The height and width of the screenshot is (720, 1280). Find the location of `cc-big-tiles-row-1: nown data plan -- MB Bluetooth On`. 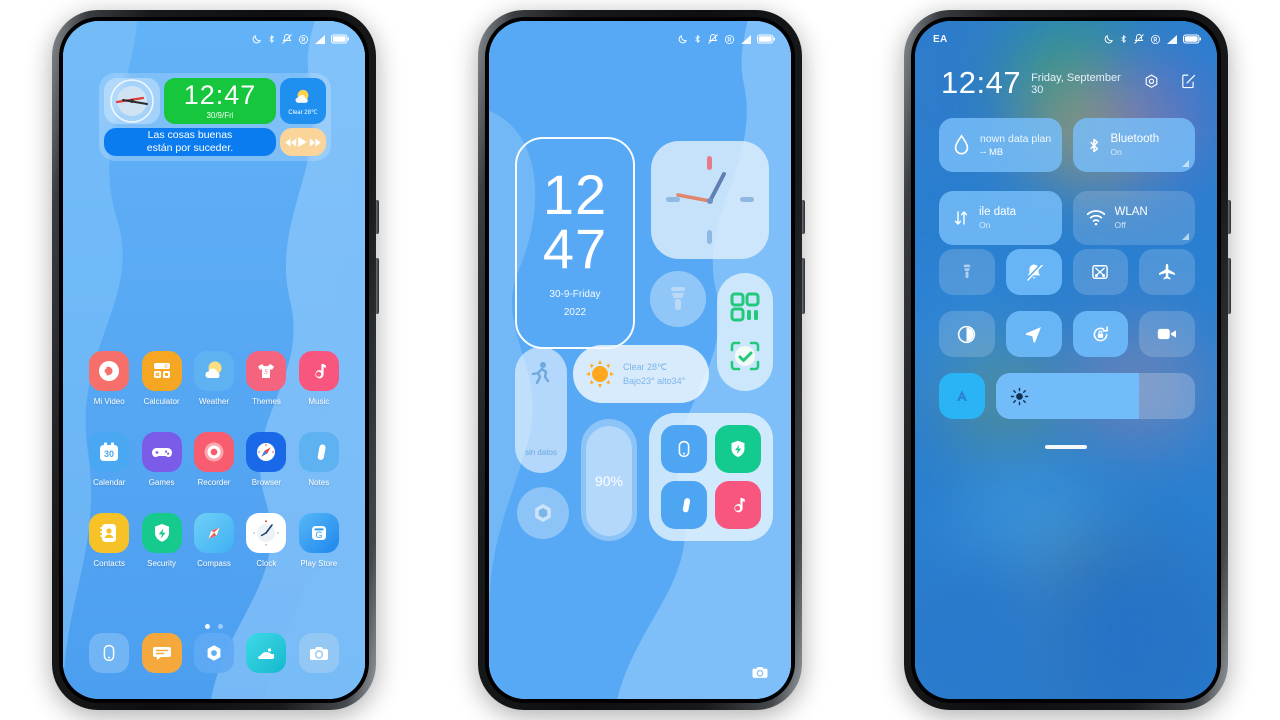

cc-big-tiles-row-1: nown data plan -- MB Bluetooth On is located at coordinates (1067, 145).